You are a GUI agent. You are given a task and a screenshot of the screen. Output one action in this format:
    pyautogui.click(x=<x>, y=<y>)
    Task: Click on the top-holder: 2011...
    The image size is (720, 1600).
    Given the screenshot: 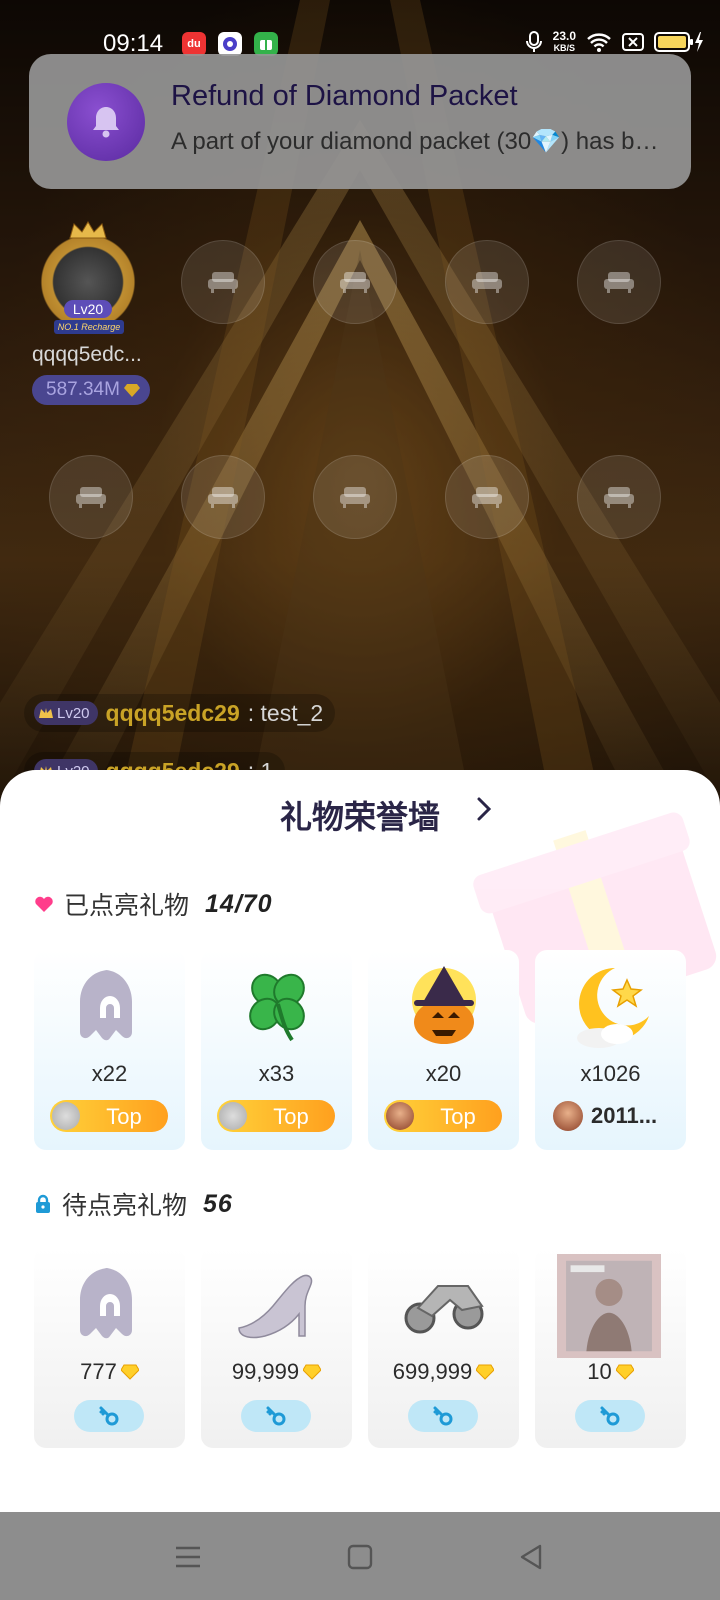 What is the action you would take?
    pyautogui.click(x=612, y=1116)
    